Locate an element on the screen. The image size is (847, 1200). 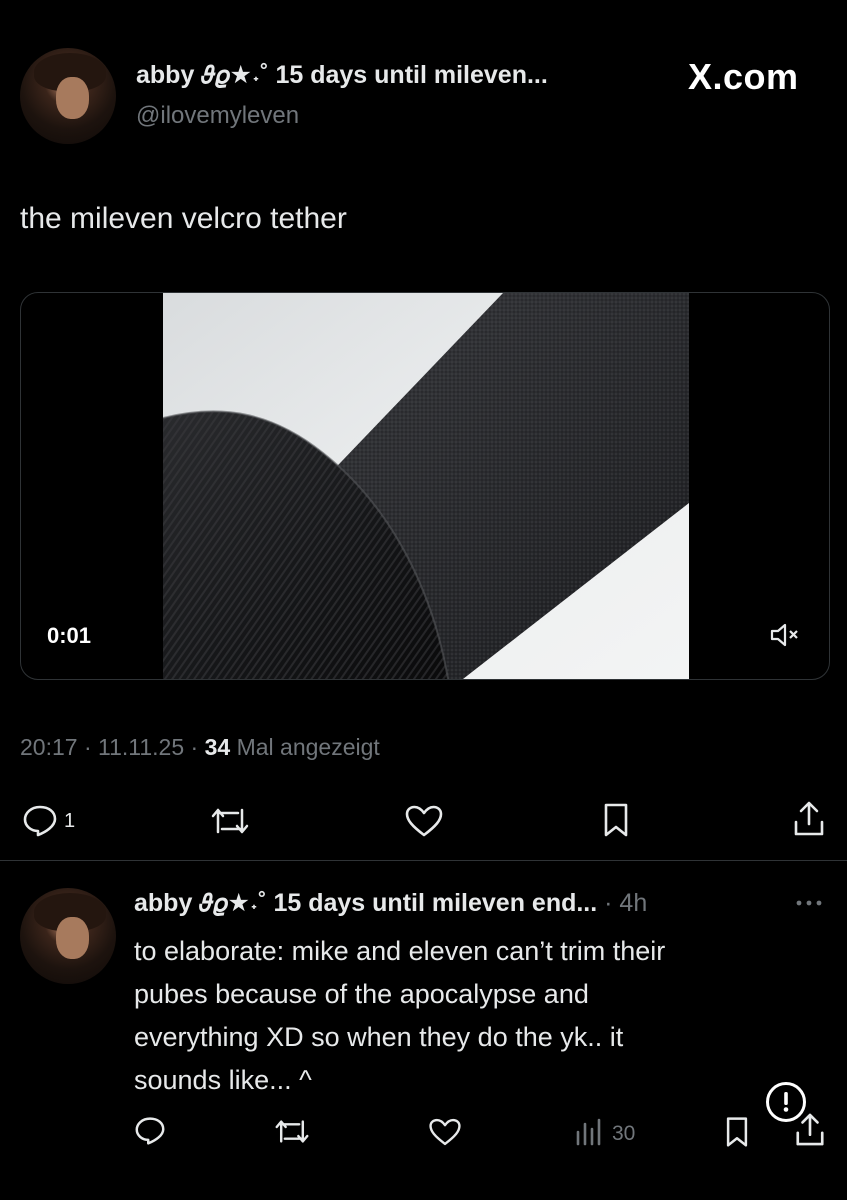
views-label: Mal angezeigt is located at coordinates (308, 747).